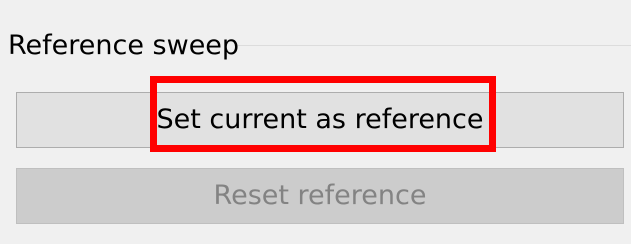 This screenshot has width=631, height=244. What do you see at coordinates (124, 45) in the screenshot?
I see `group-title: Reference sweep` at bounding box center [124, 45].